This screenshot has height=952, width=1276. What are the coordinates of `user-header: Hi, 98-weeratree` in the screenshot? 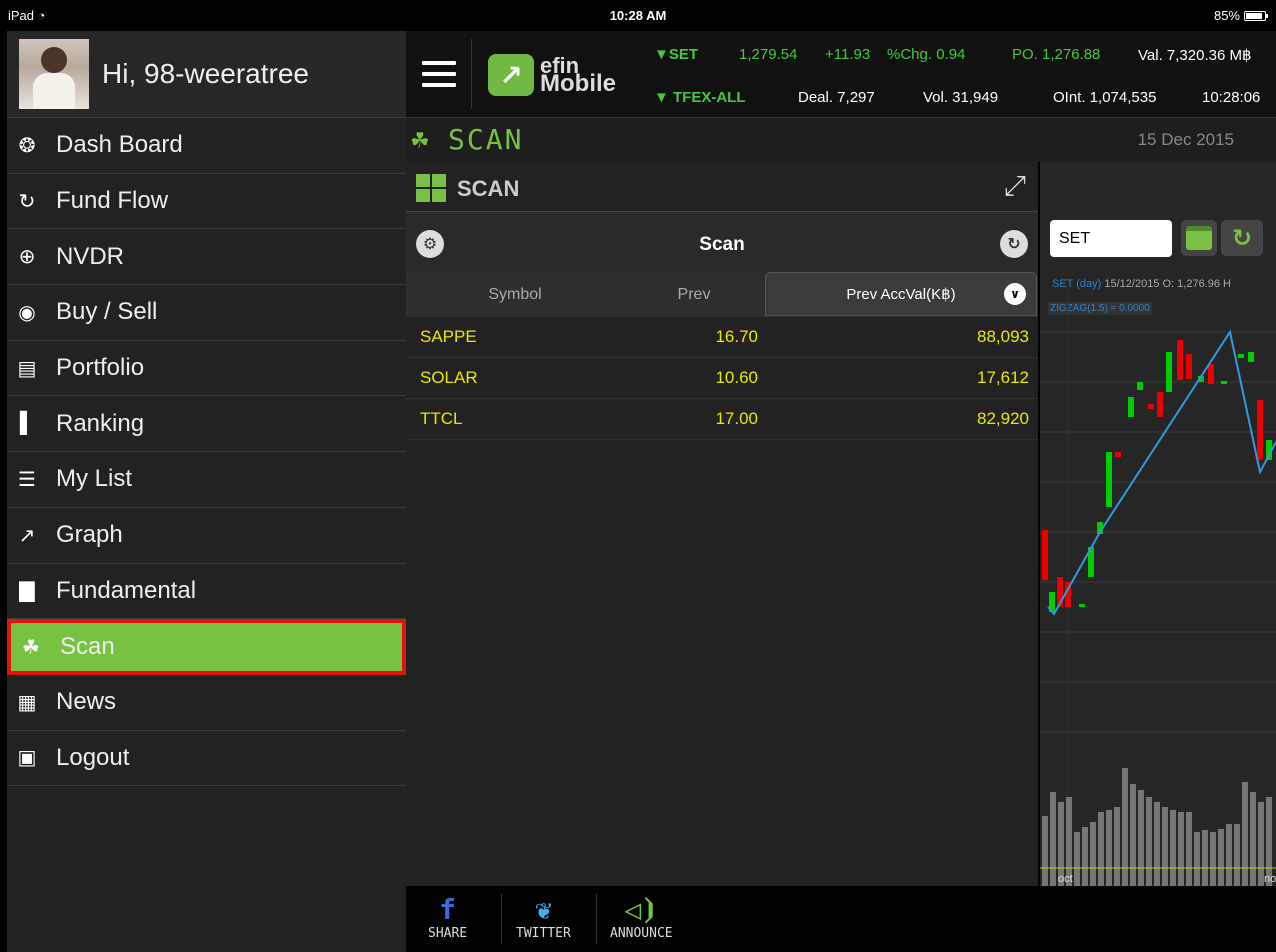 It's located at (206, 74).